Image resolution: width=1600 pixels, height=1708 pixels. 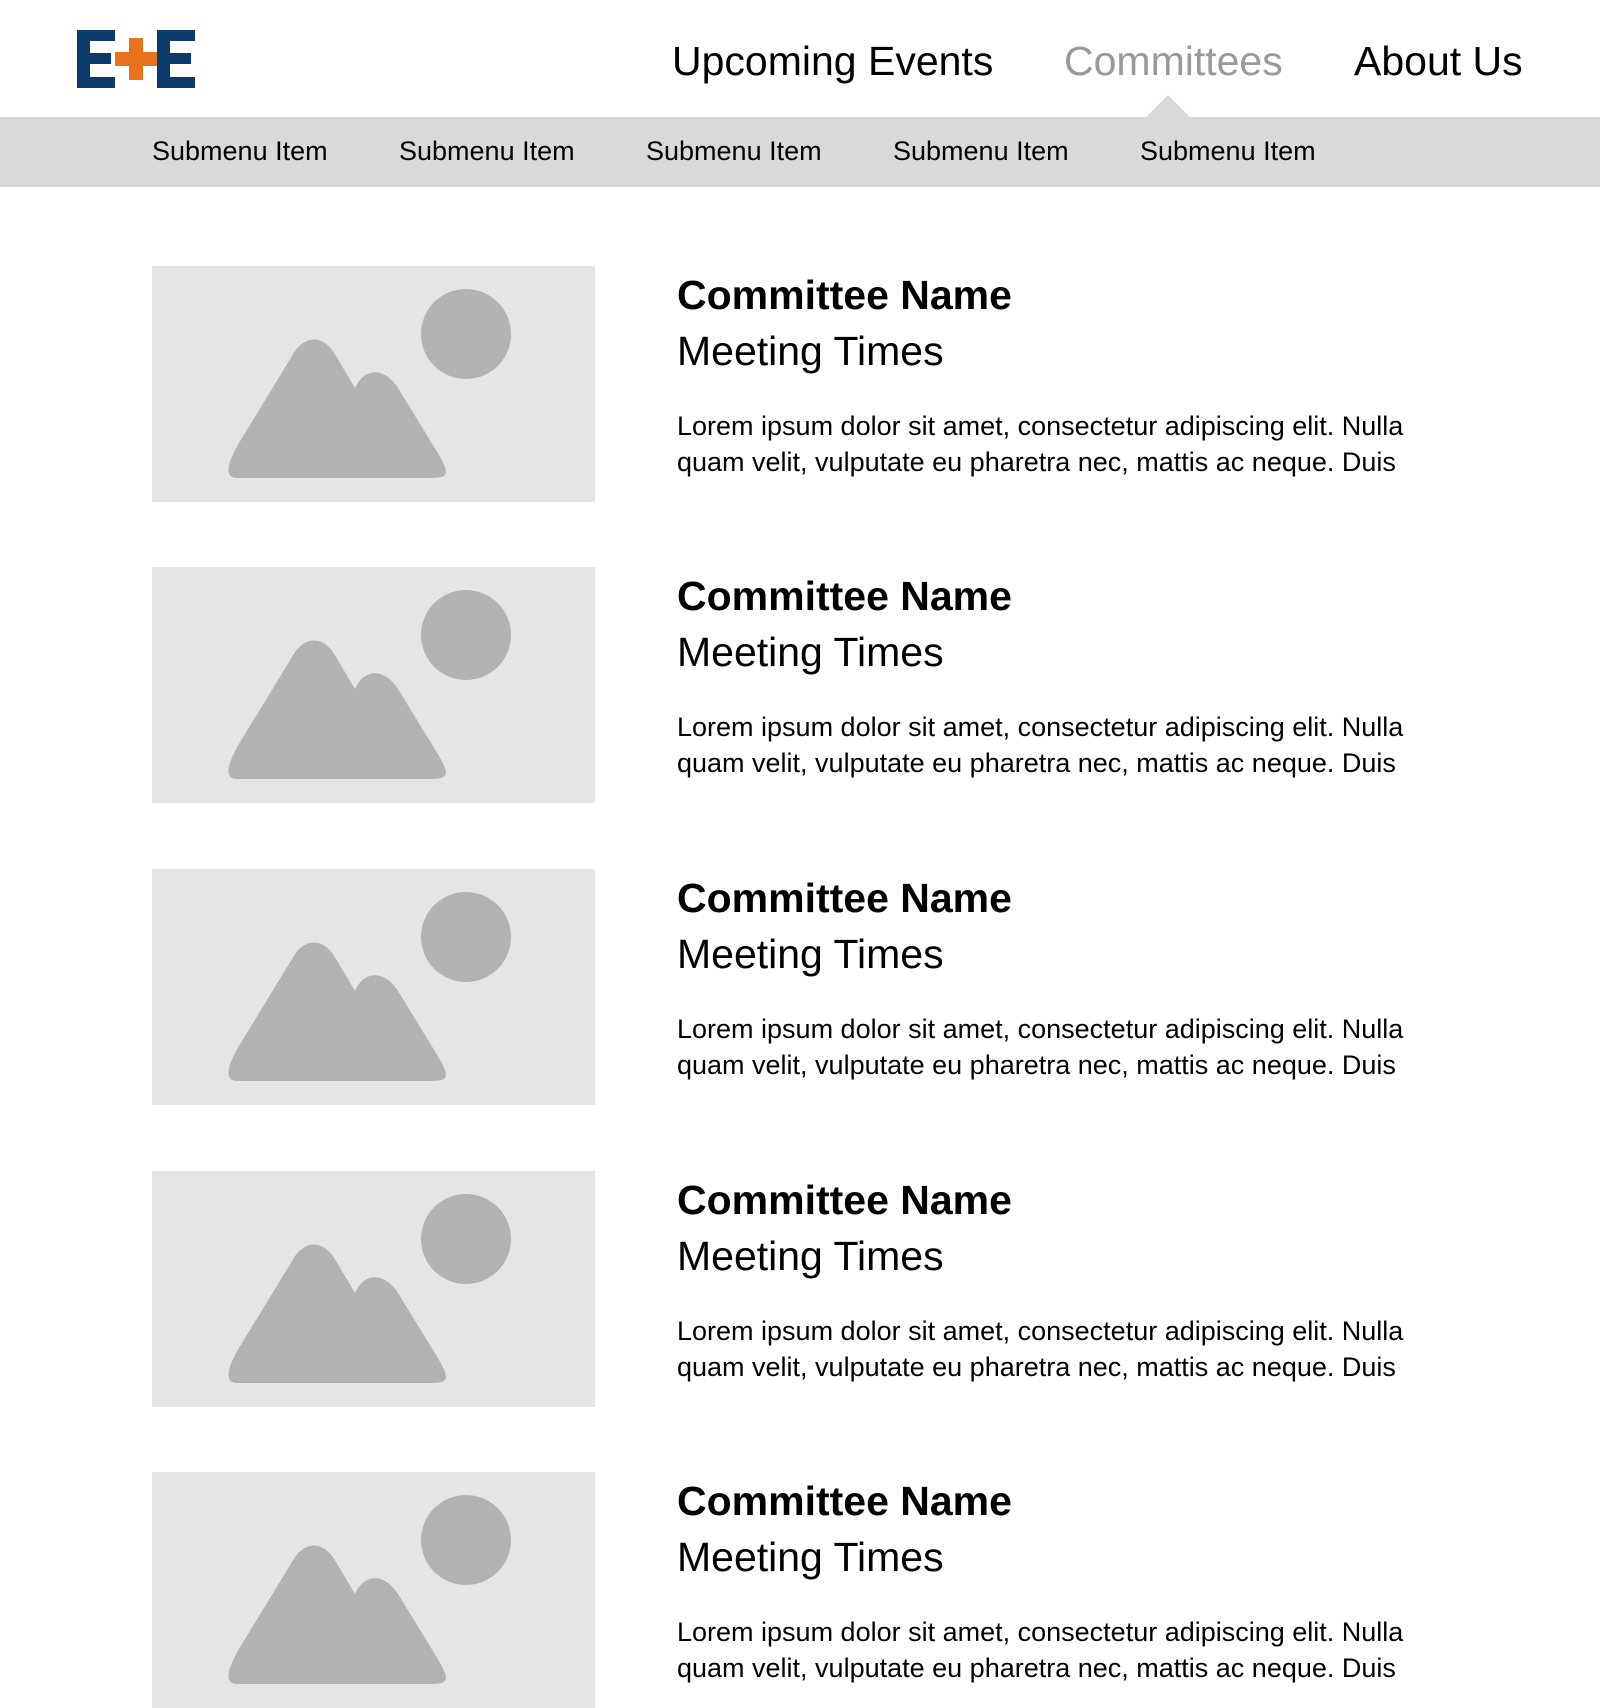 What do you see at coordinates (1168, 106) in the screenshot?
I see `active-nav-caret` at bounding box center [1168, 106].